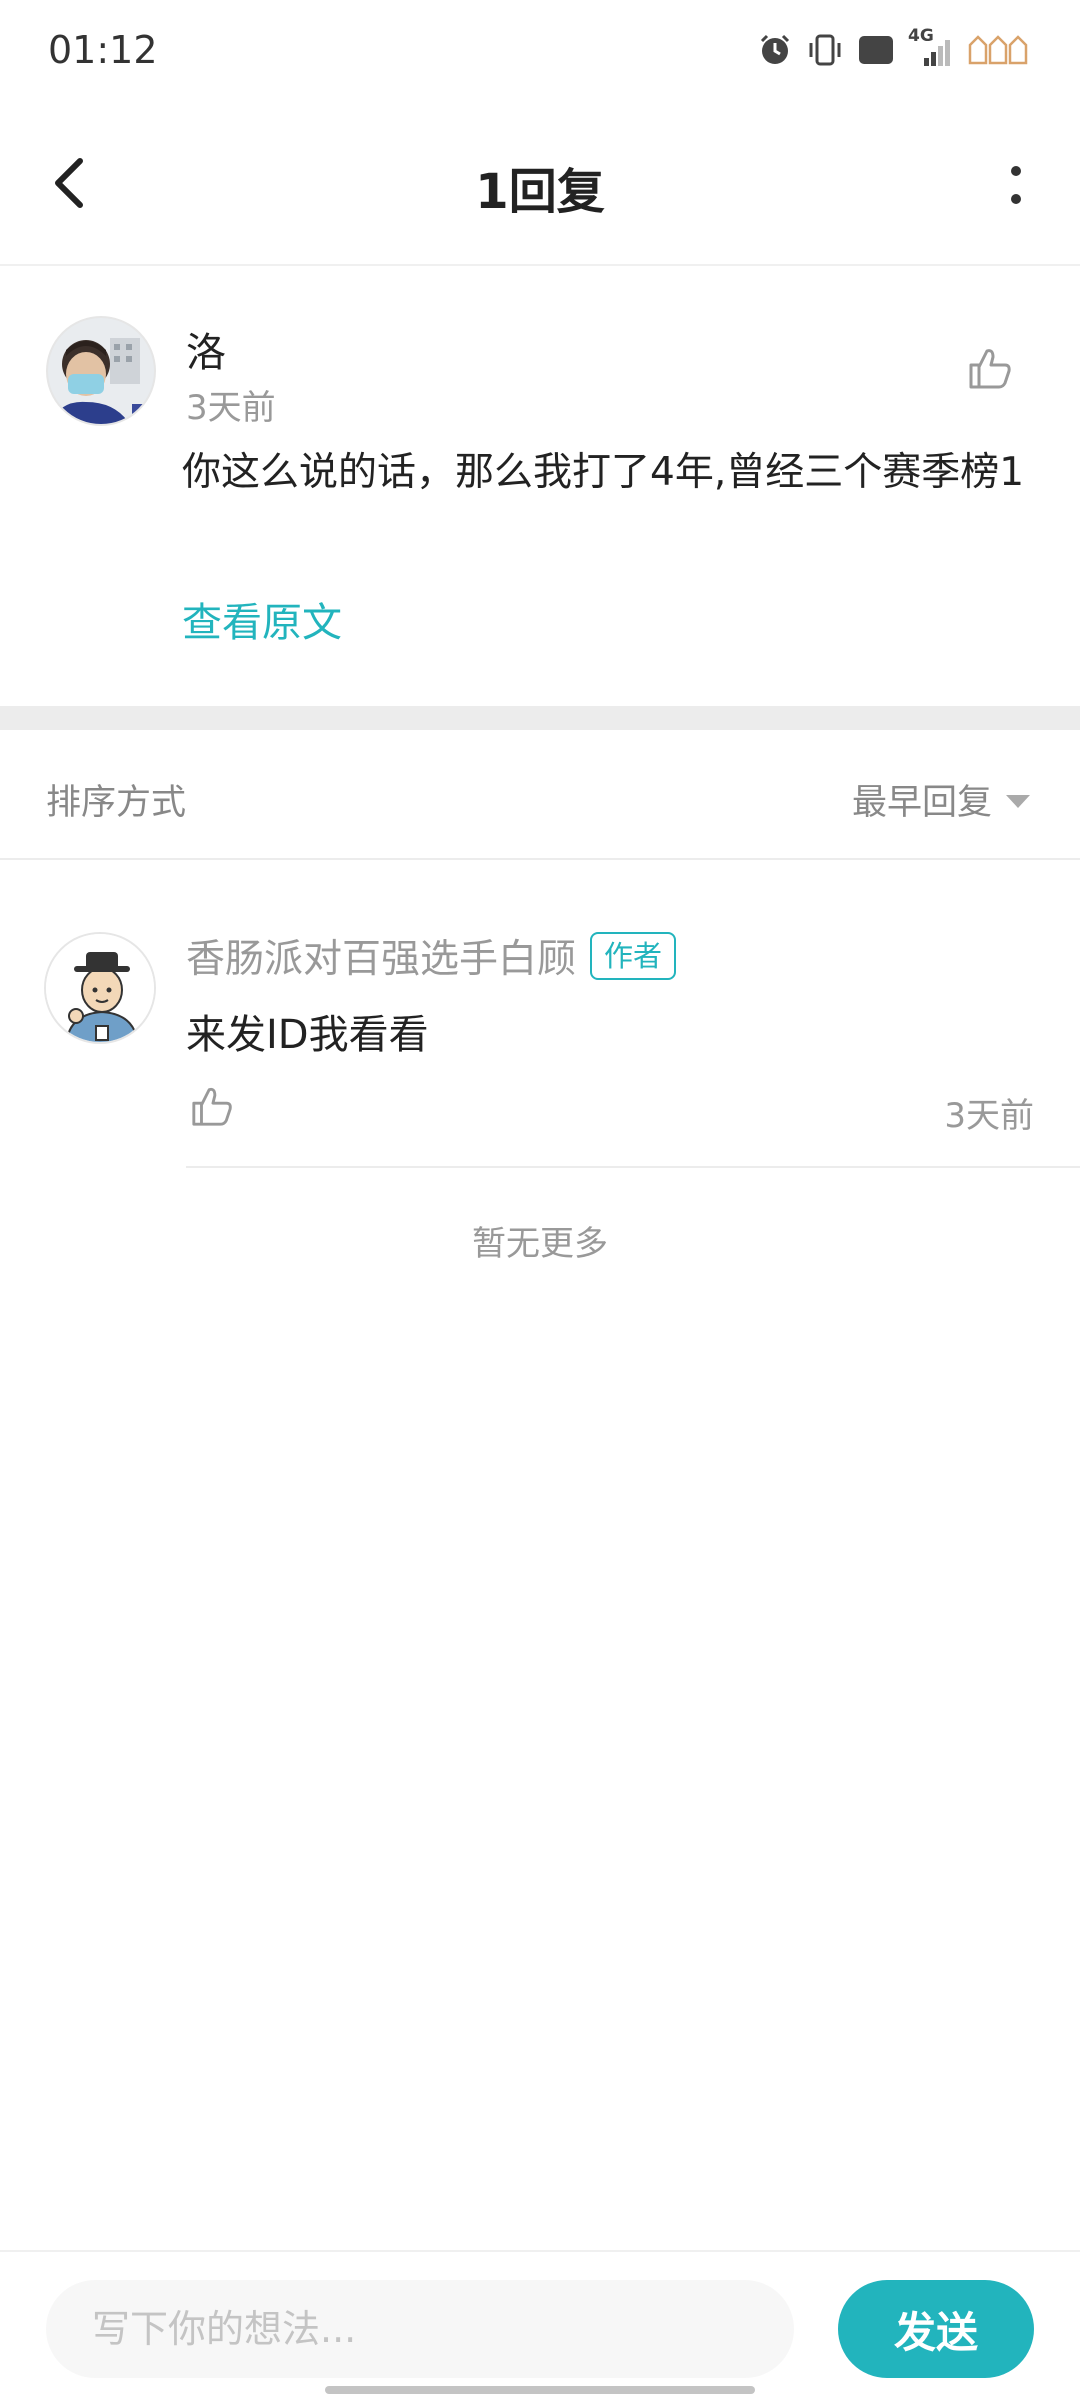 This screenshot has width=1080, height=2400. Describe the element at coordinates (876, 50) in the screenshot. I see `hd-icon` at that location.